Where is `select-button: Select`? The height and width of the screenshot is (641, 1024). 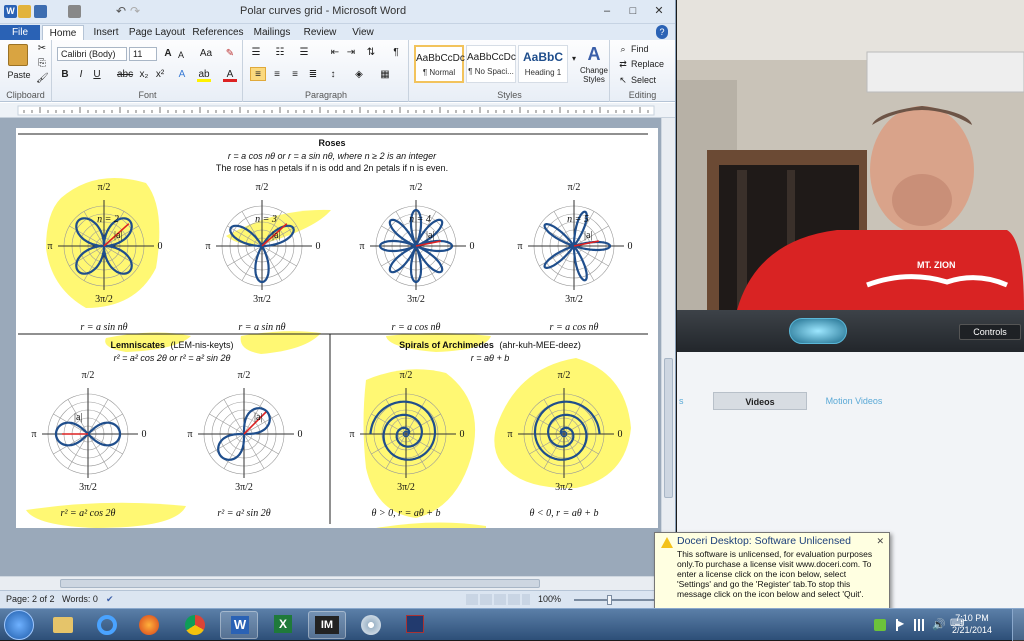
select-button: Select is located at coordinates (649, 80).